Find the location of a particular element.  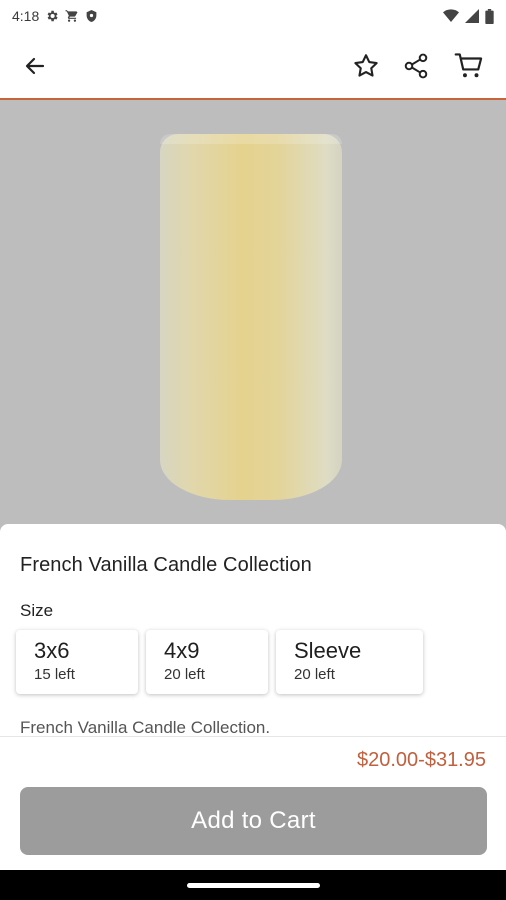

size-option-name: 3x6 is located at coordinates (52, 650).